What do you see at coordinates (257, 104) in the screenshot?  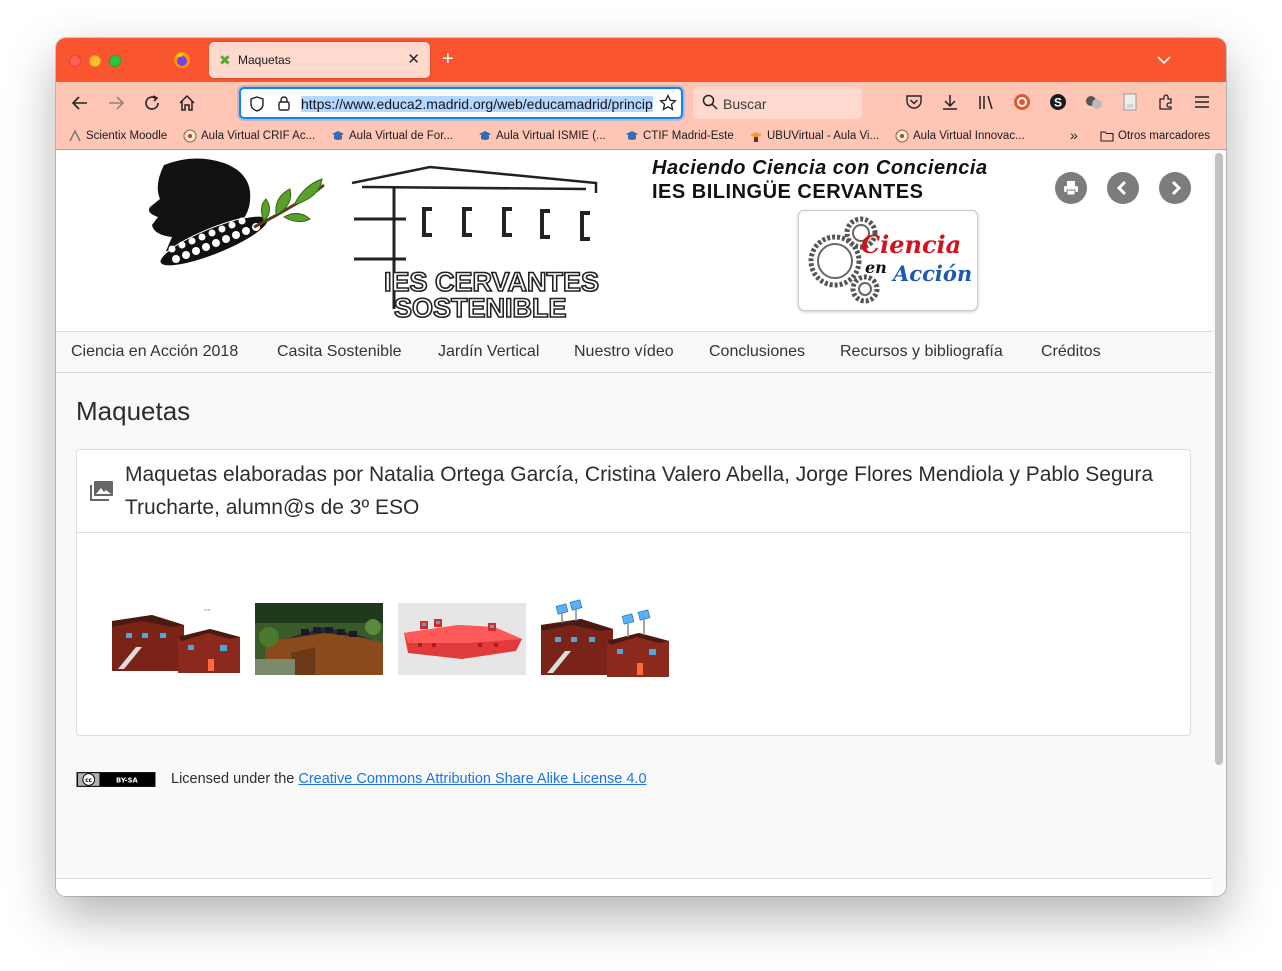 I see `shield-icon` at bounding box center [257, 104].